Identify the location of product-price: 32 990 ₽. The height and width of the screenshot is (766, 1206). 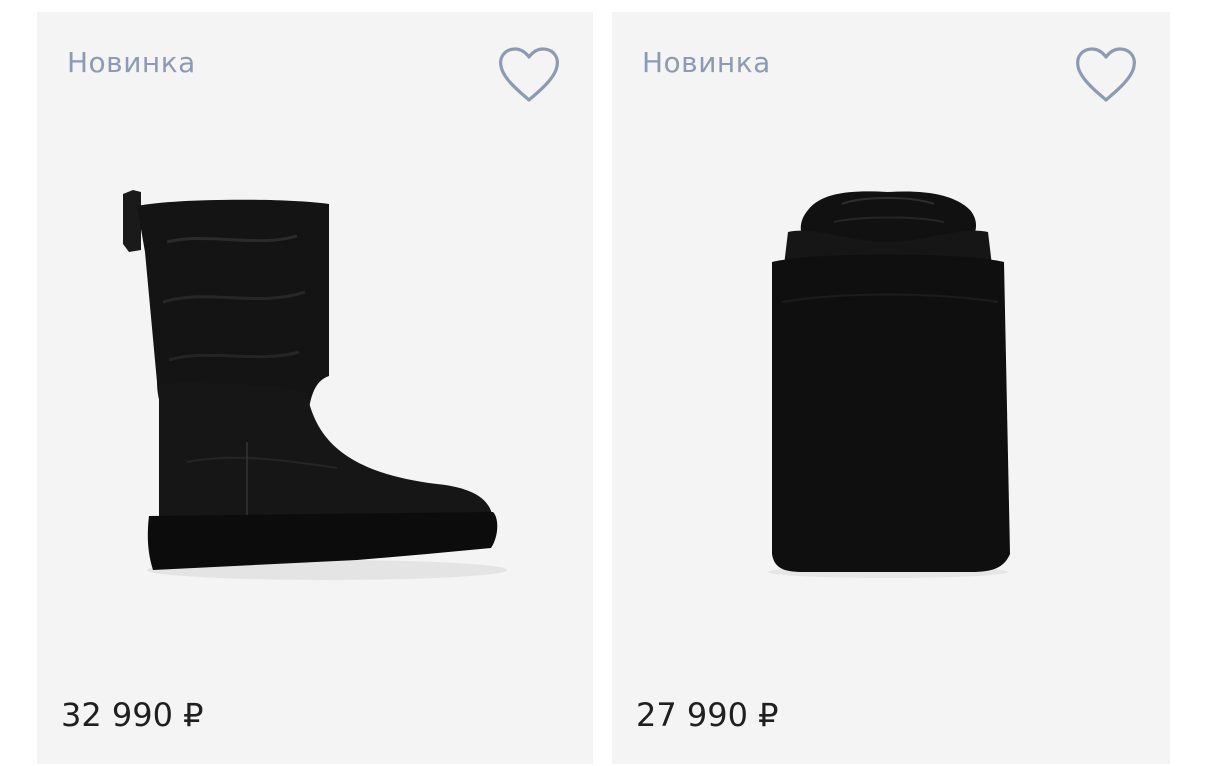
(132, 715).